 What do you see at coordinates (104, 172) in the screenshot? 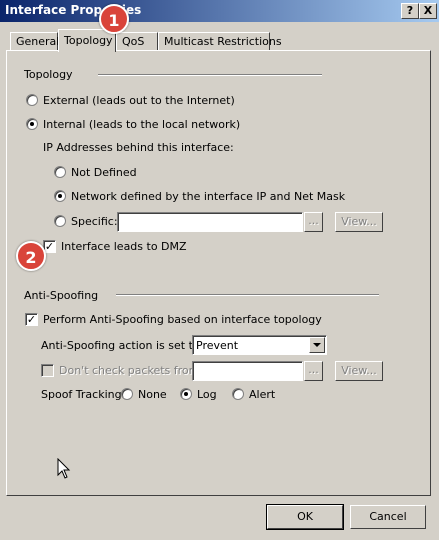
I see `not-defined-label: Not Defined` at bounding box center [104, 172].